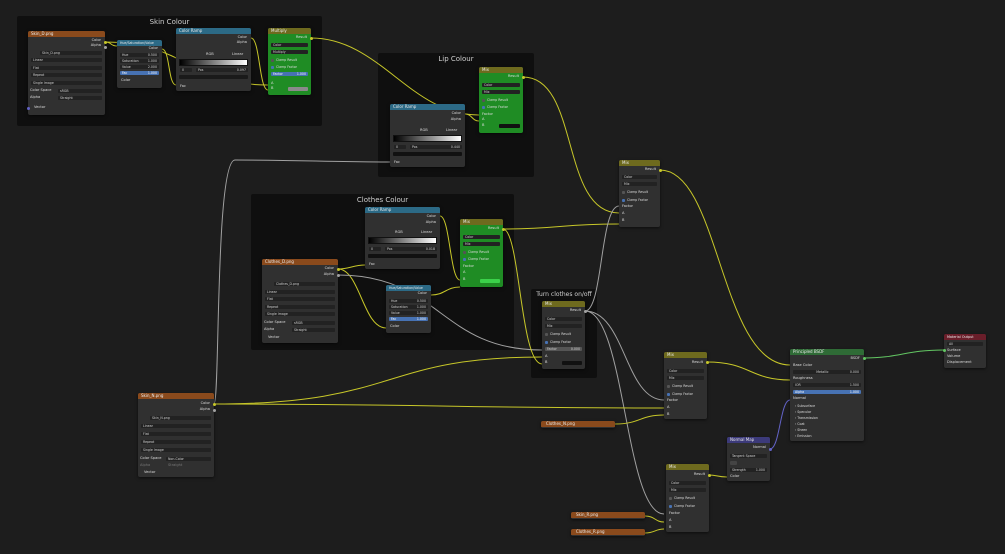  I want to click on target-select: All, so click(965, 344).